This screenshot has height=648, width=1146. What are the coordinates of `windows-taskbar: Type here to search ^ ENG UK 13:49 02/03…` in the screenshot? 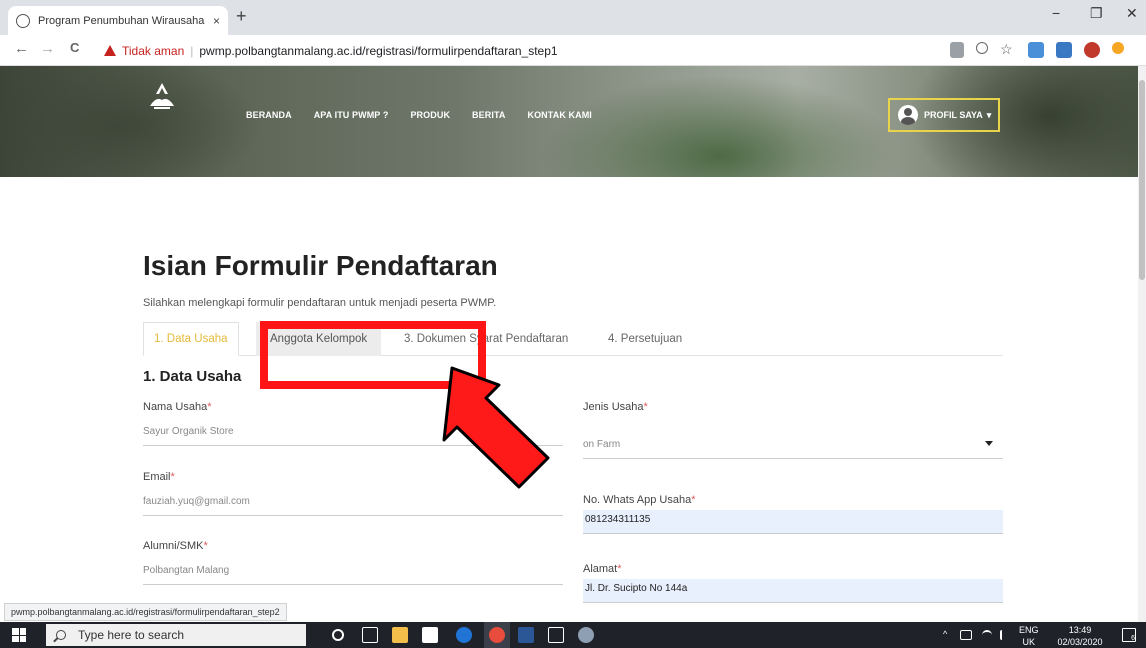 It's located at (573, 635).